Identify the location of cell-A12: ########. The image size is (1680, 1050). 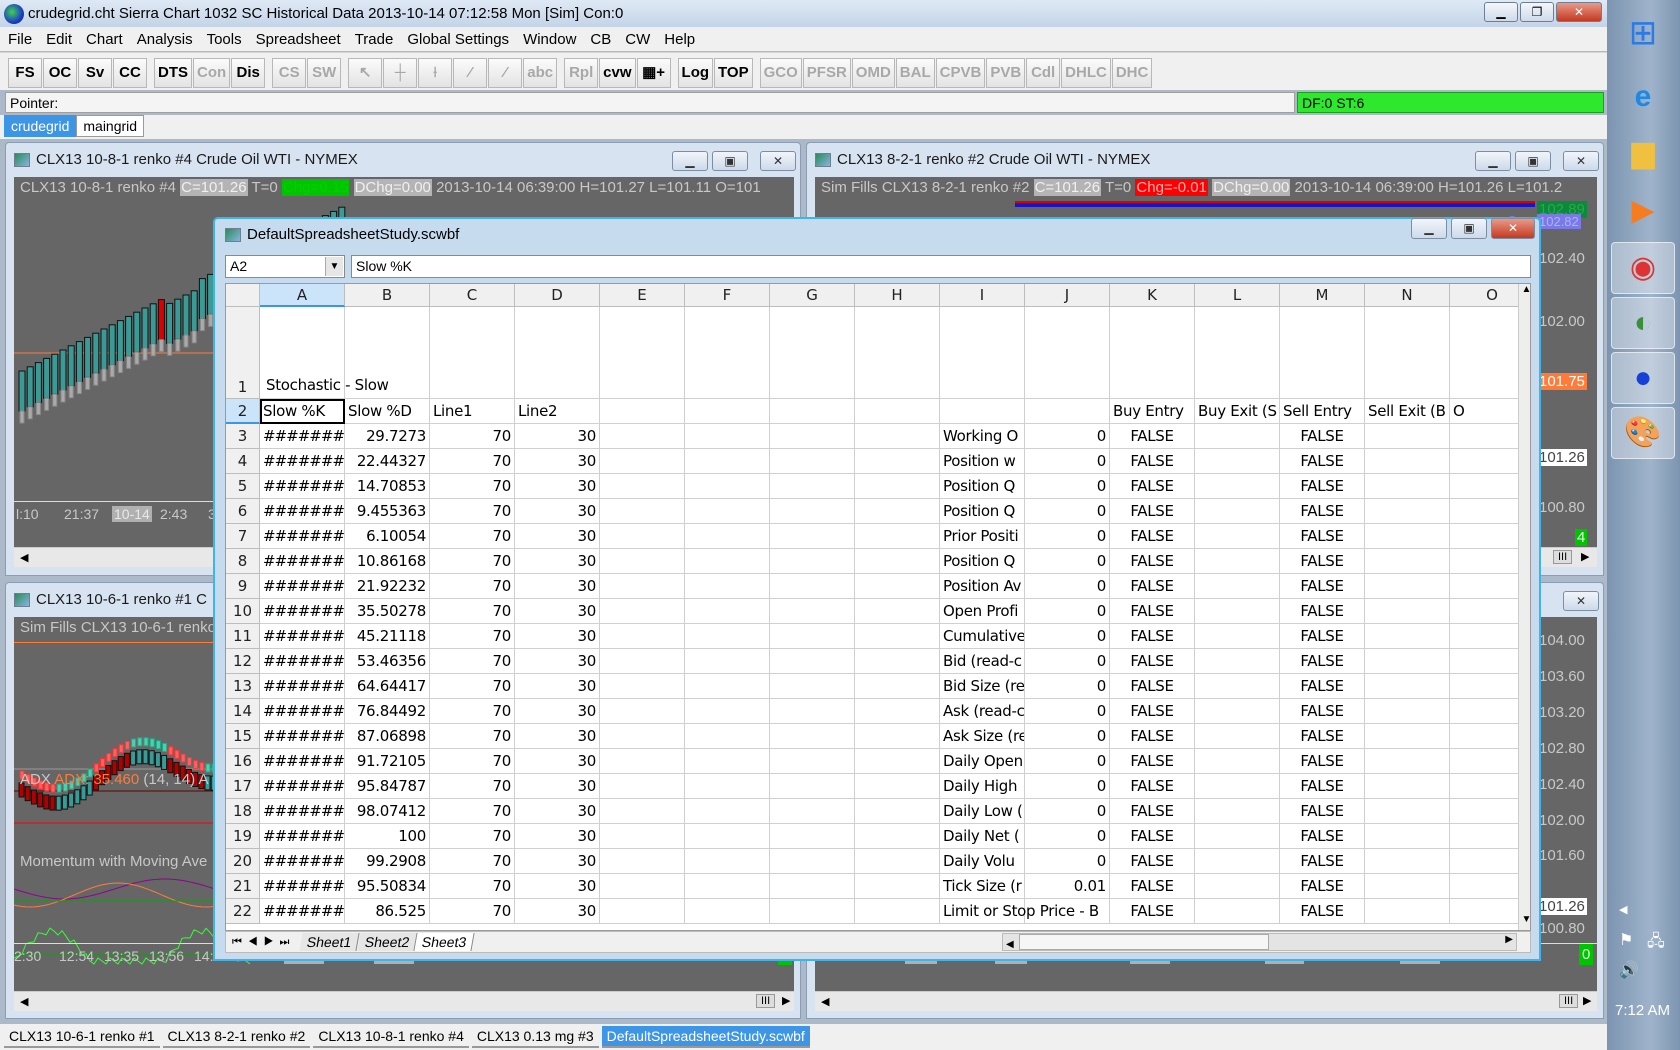
(302, 661).